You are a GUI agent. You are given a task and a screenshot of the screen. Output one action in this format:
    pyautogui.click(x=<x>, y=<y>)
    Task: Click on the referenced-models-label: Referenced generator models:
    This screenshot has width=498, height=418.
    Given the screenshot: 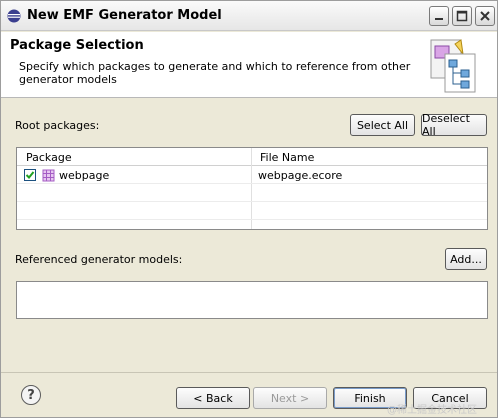 What is the action you would take?
    pyautogui.click(x=99, y=259)
    